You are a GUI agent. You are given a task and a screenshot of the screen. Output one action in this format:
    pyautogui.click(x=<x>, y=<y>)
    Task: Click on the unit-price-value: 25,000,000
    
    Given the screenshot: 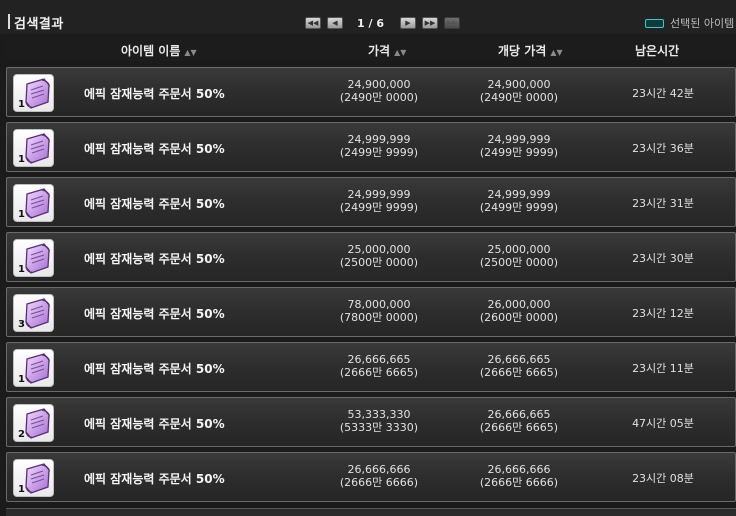 What is the action you would take?
    pyautogui.click(x=519, y=249)
    